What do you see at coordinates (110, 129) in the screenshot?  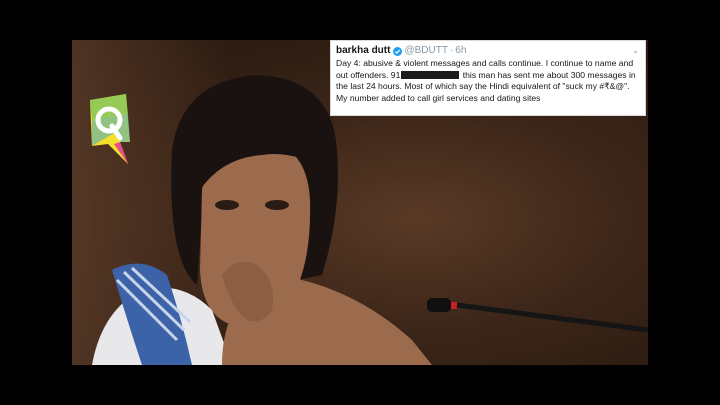 I see `quint-q-logo-icon` at bounding box center [110, 129].